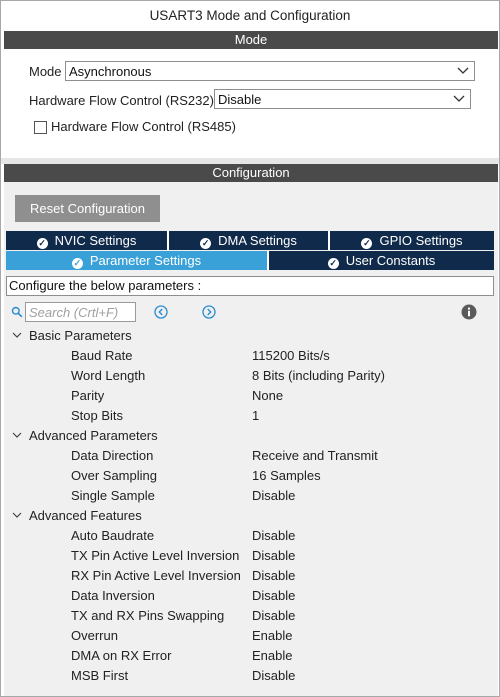  What do you see at coordinates (93, 435) in the screenshot?
I see `group-name: Advanced Parameters` at bounding box center [93, 435].